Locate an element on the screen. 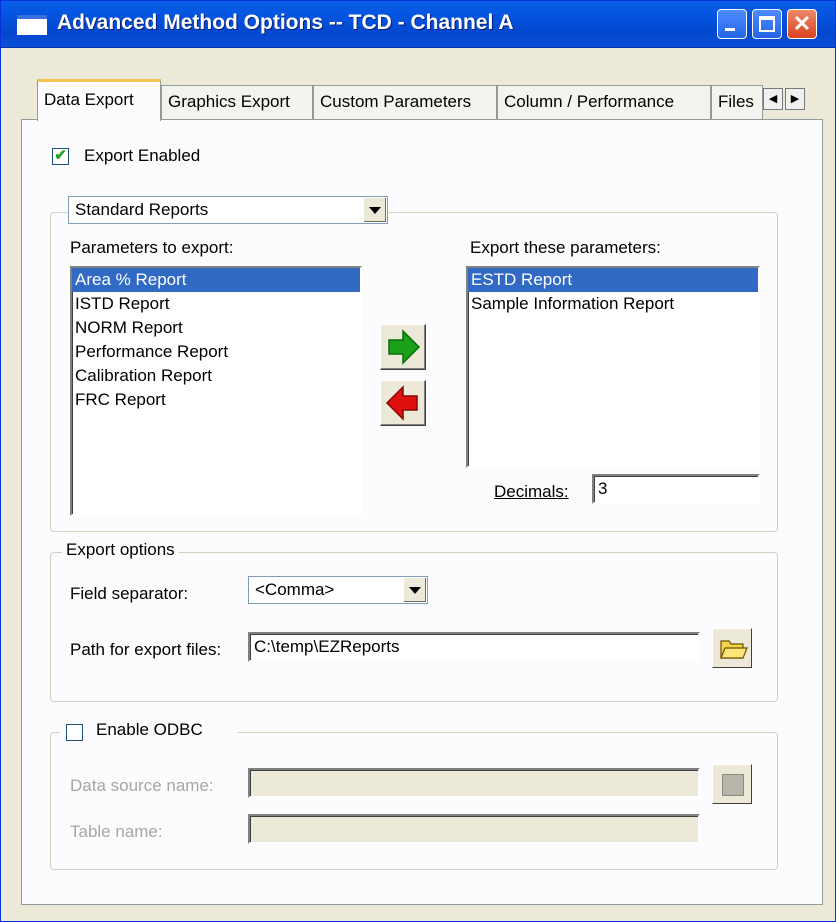 The height and width of the screenshot is (922, 836). list-item: ESTD Report is located at coordinates (613, 280).